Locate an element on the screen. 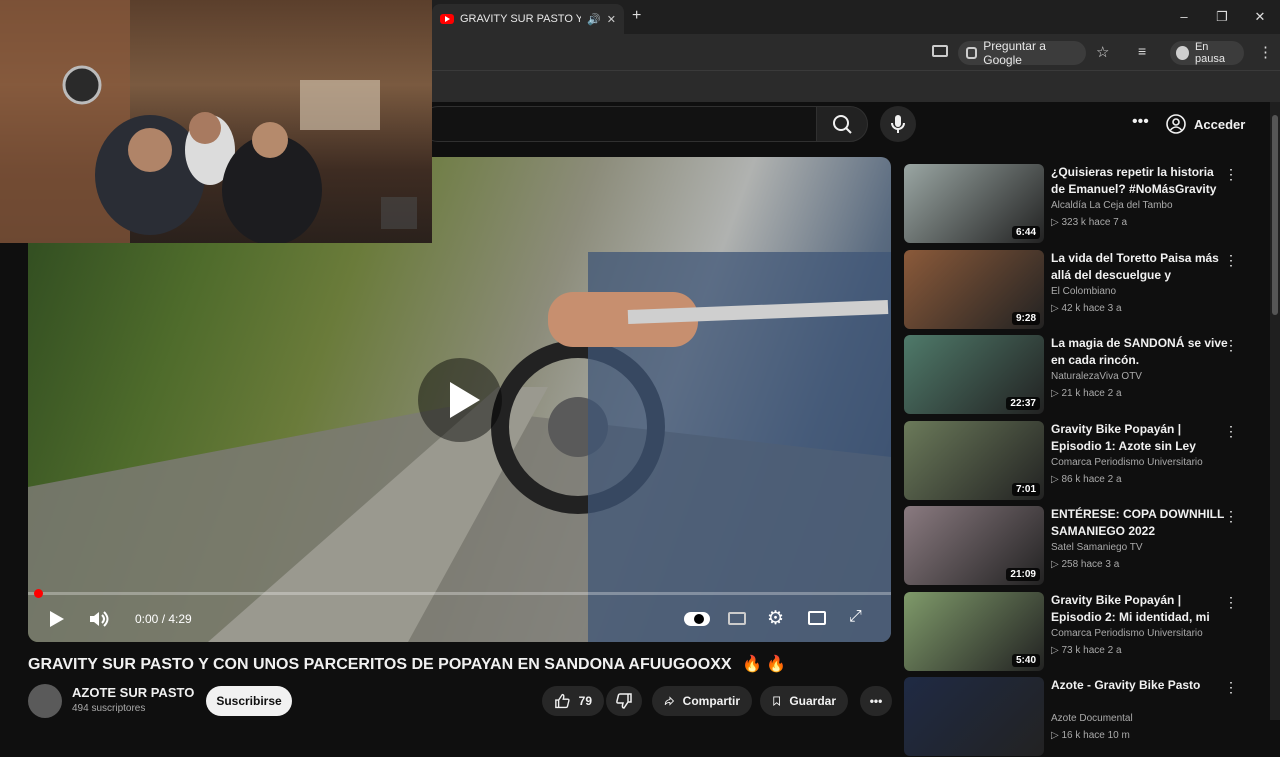 This screenshot has height=757, width=1280. play-button is located at coordinates (56, 621).